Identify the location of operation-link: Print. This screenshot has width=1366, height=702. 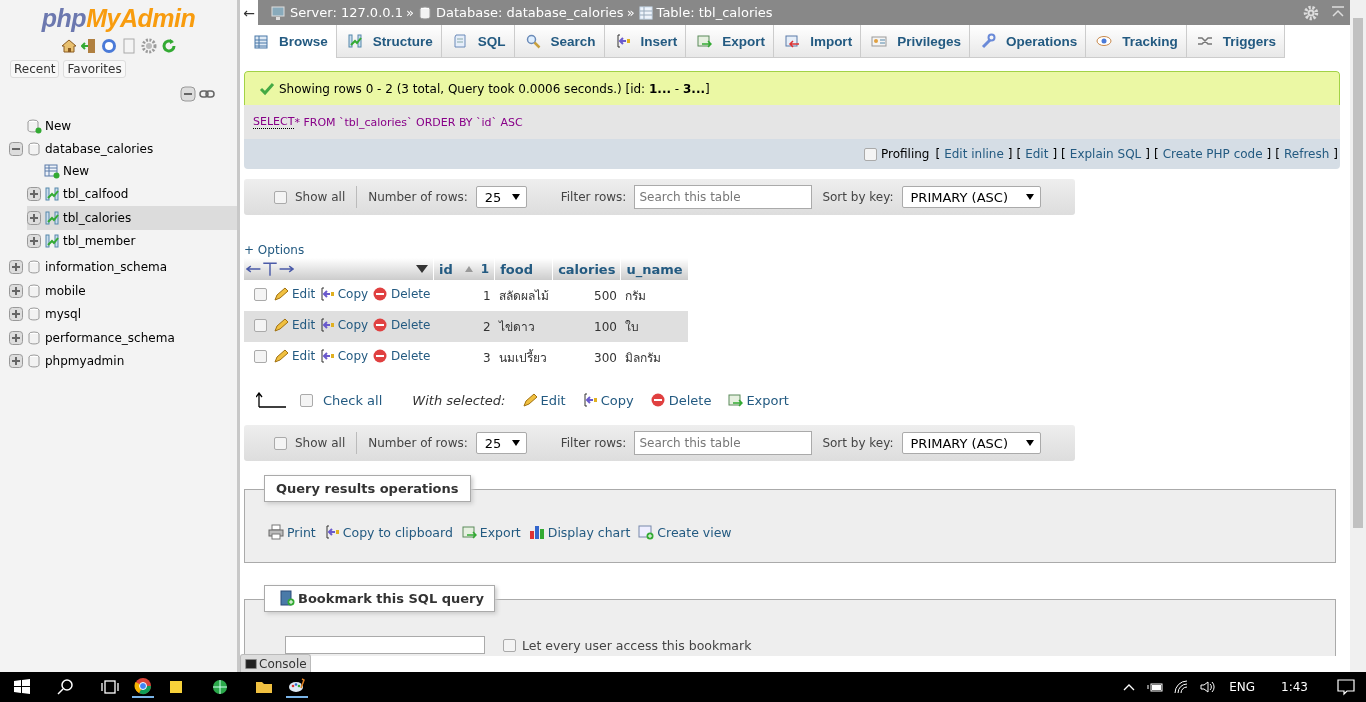
(292, 532).